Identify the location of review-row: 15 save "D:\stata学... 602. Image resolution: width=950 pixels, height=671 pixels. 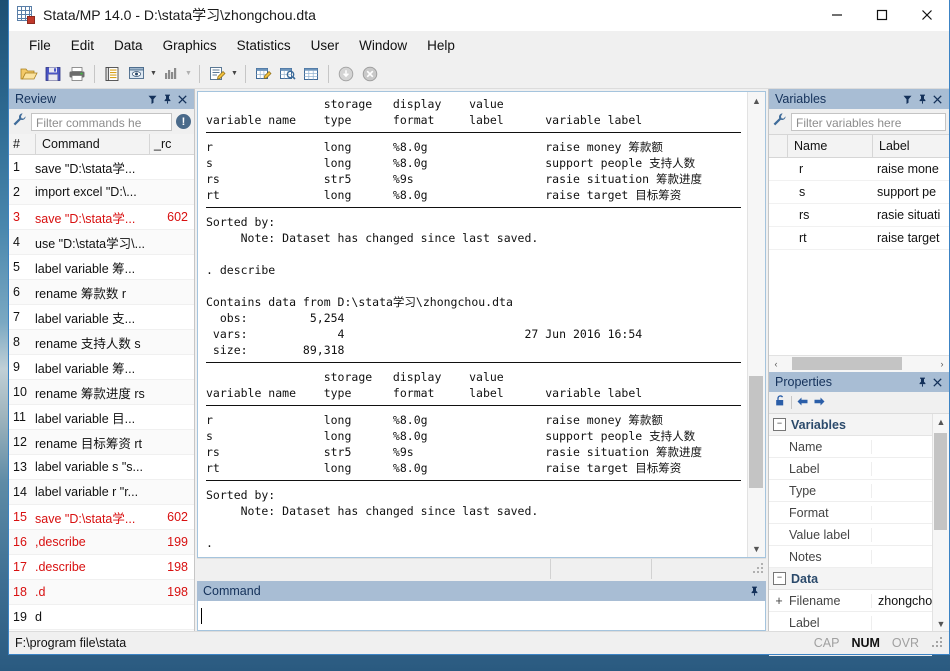
(101, 517).